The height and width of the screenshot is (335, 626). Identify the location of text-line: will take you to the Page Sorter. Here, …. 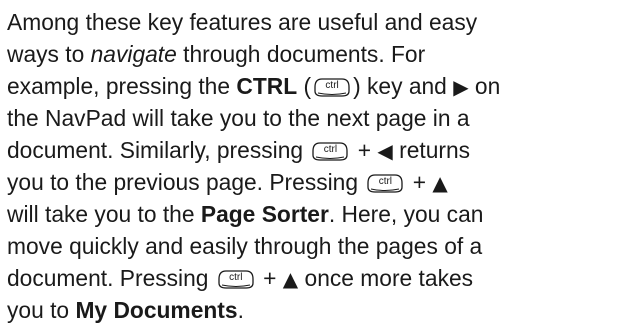
(313, 214).